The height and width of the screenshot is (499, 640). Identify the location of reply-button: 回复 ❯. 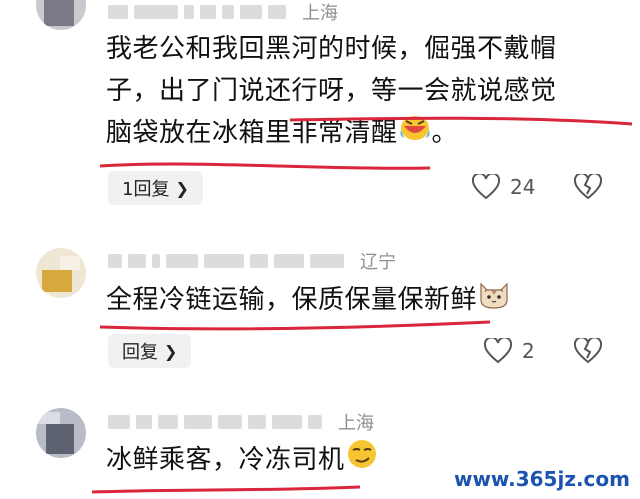
(150, 351).